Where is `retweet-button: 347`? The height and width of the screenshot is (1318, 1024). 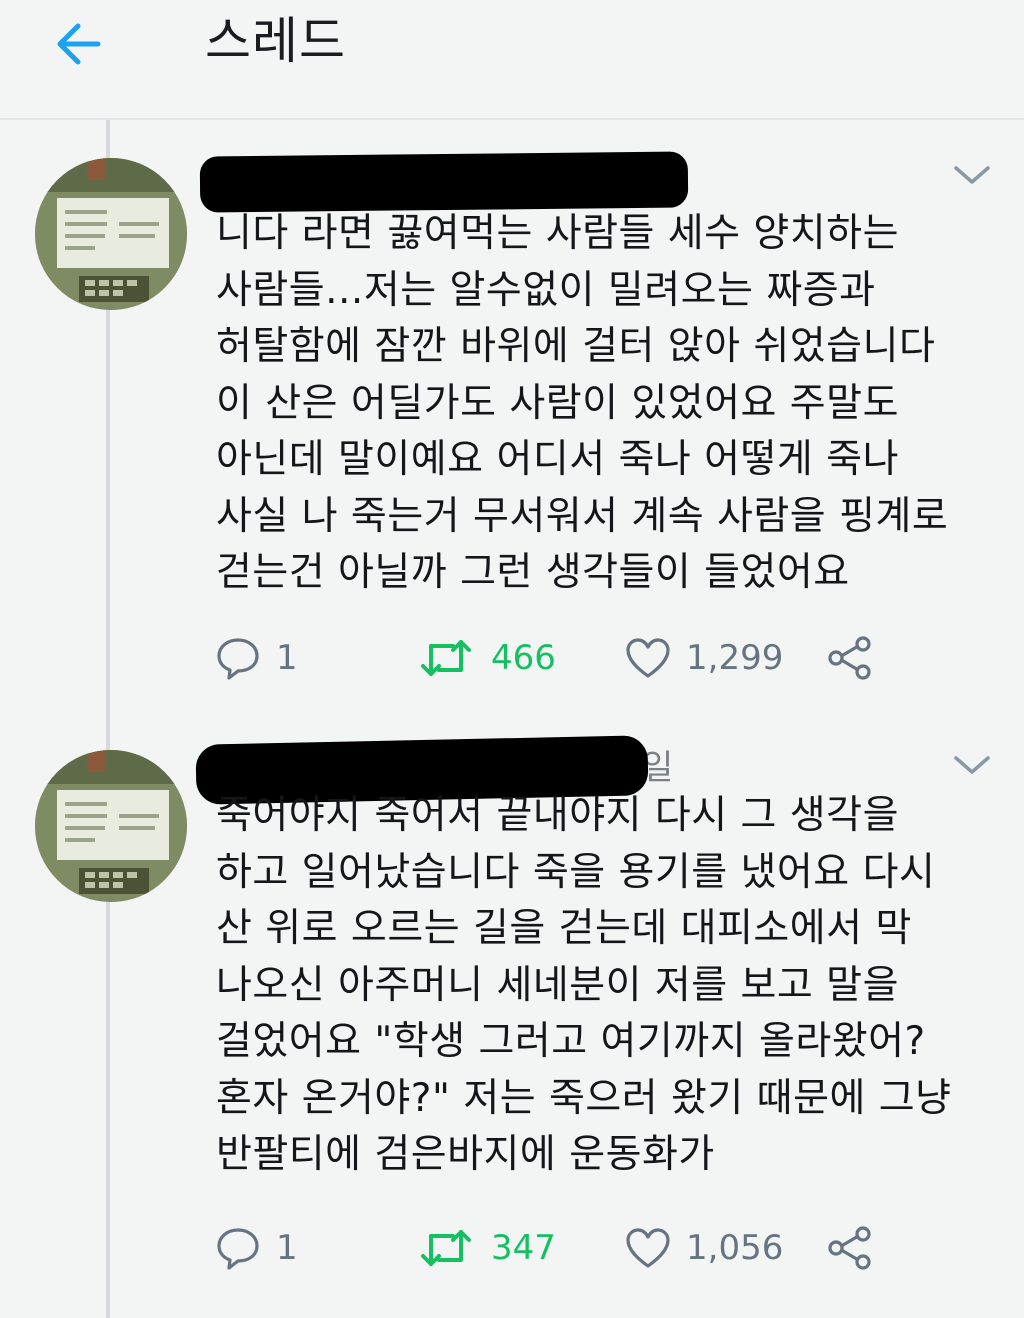 retweet-button: 347 is located at coordinates (487, 1248).